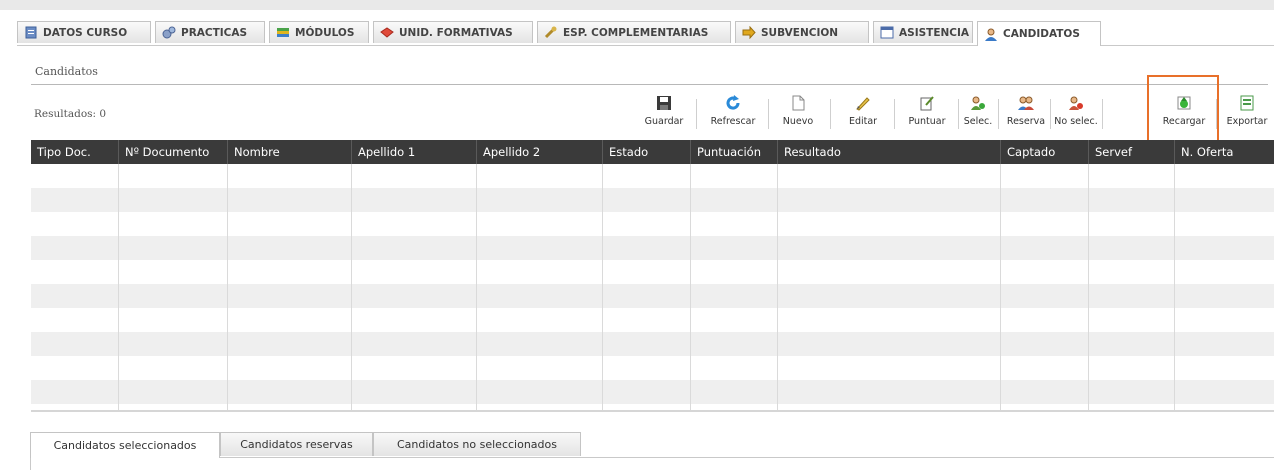  I want to click on score-icon, so click(927, 103).